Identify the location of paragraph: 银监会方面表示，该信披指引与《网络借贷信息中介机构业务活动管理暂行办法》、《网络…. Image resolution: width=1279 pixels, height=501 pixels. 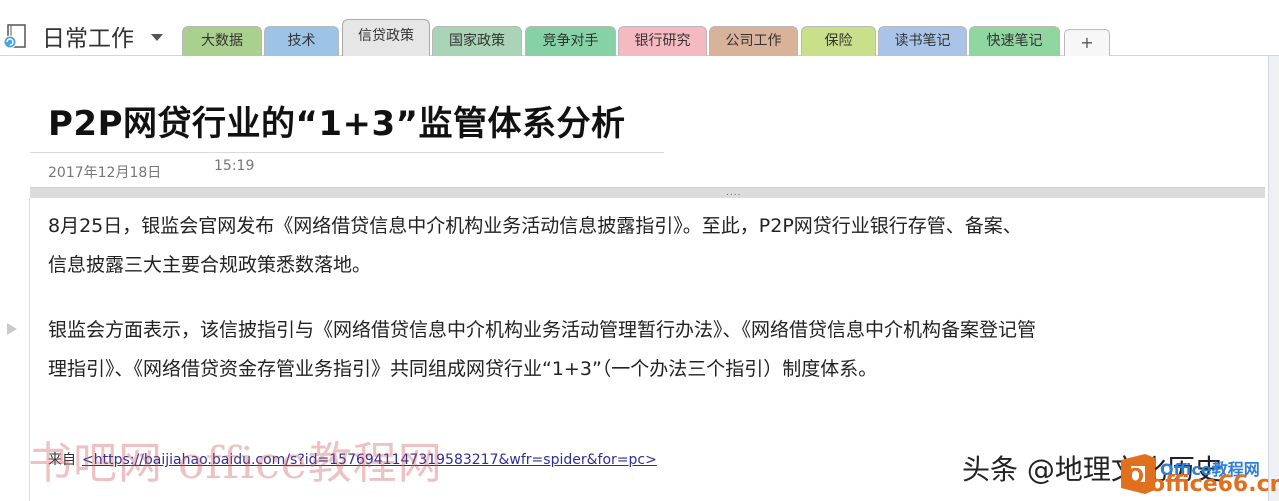
(543, 350).